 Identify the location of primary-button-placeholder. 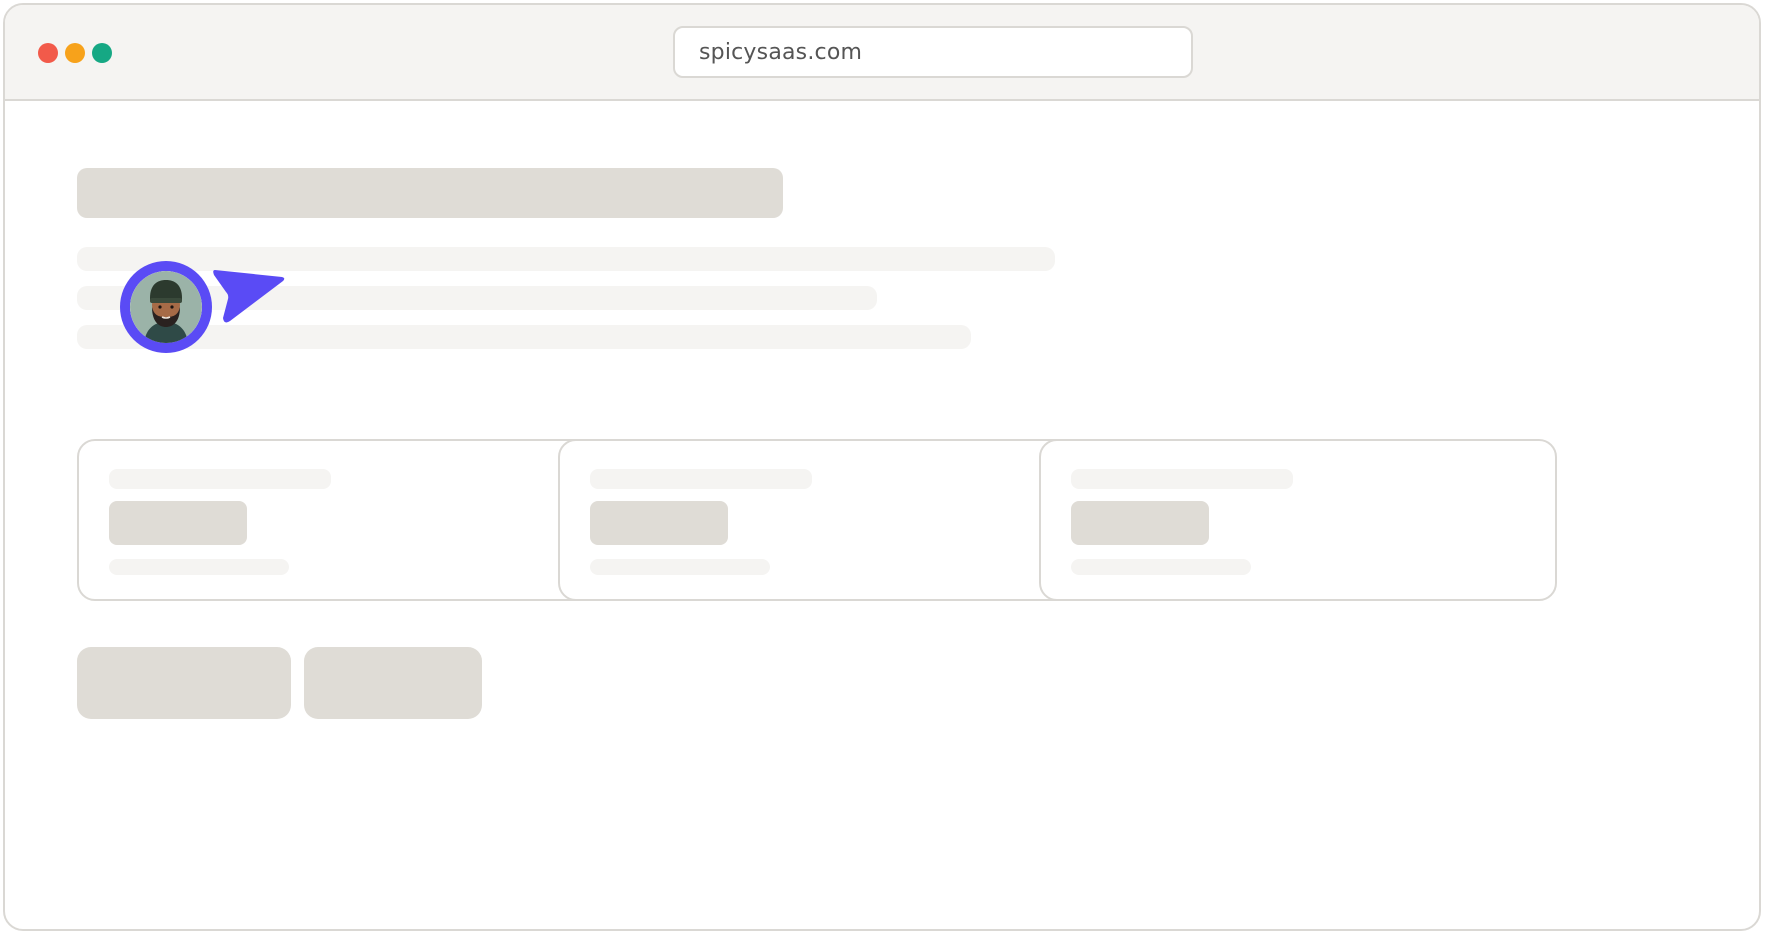
(184, 683).